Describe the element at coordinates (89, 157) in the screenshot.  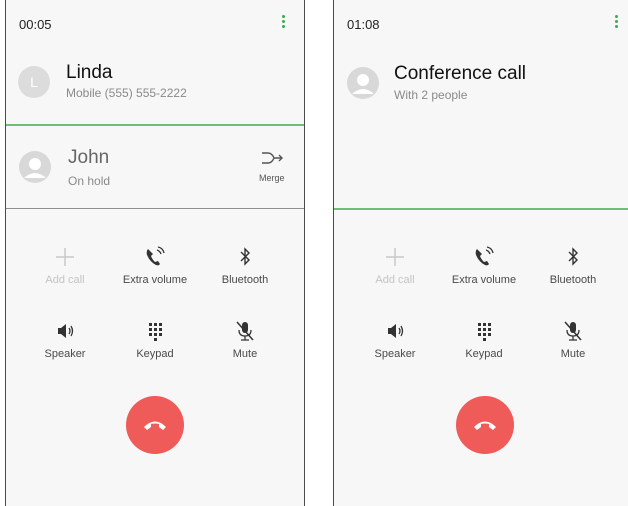
I see `held-contact-name: John` at that location.